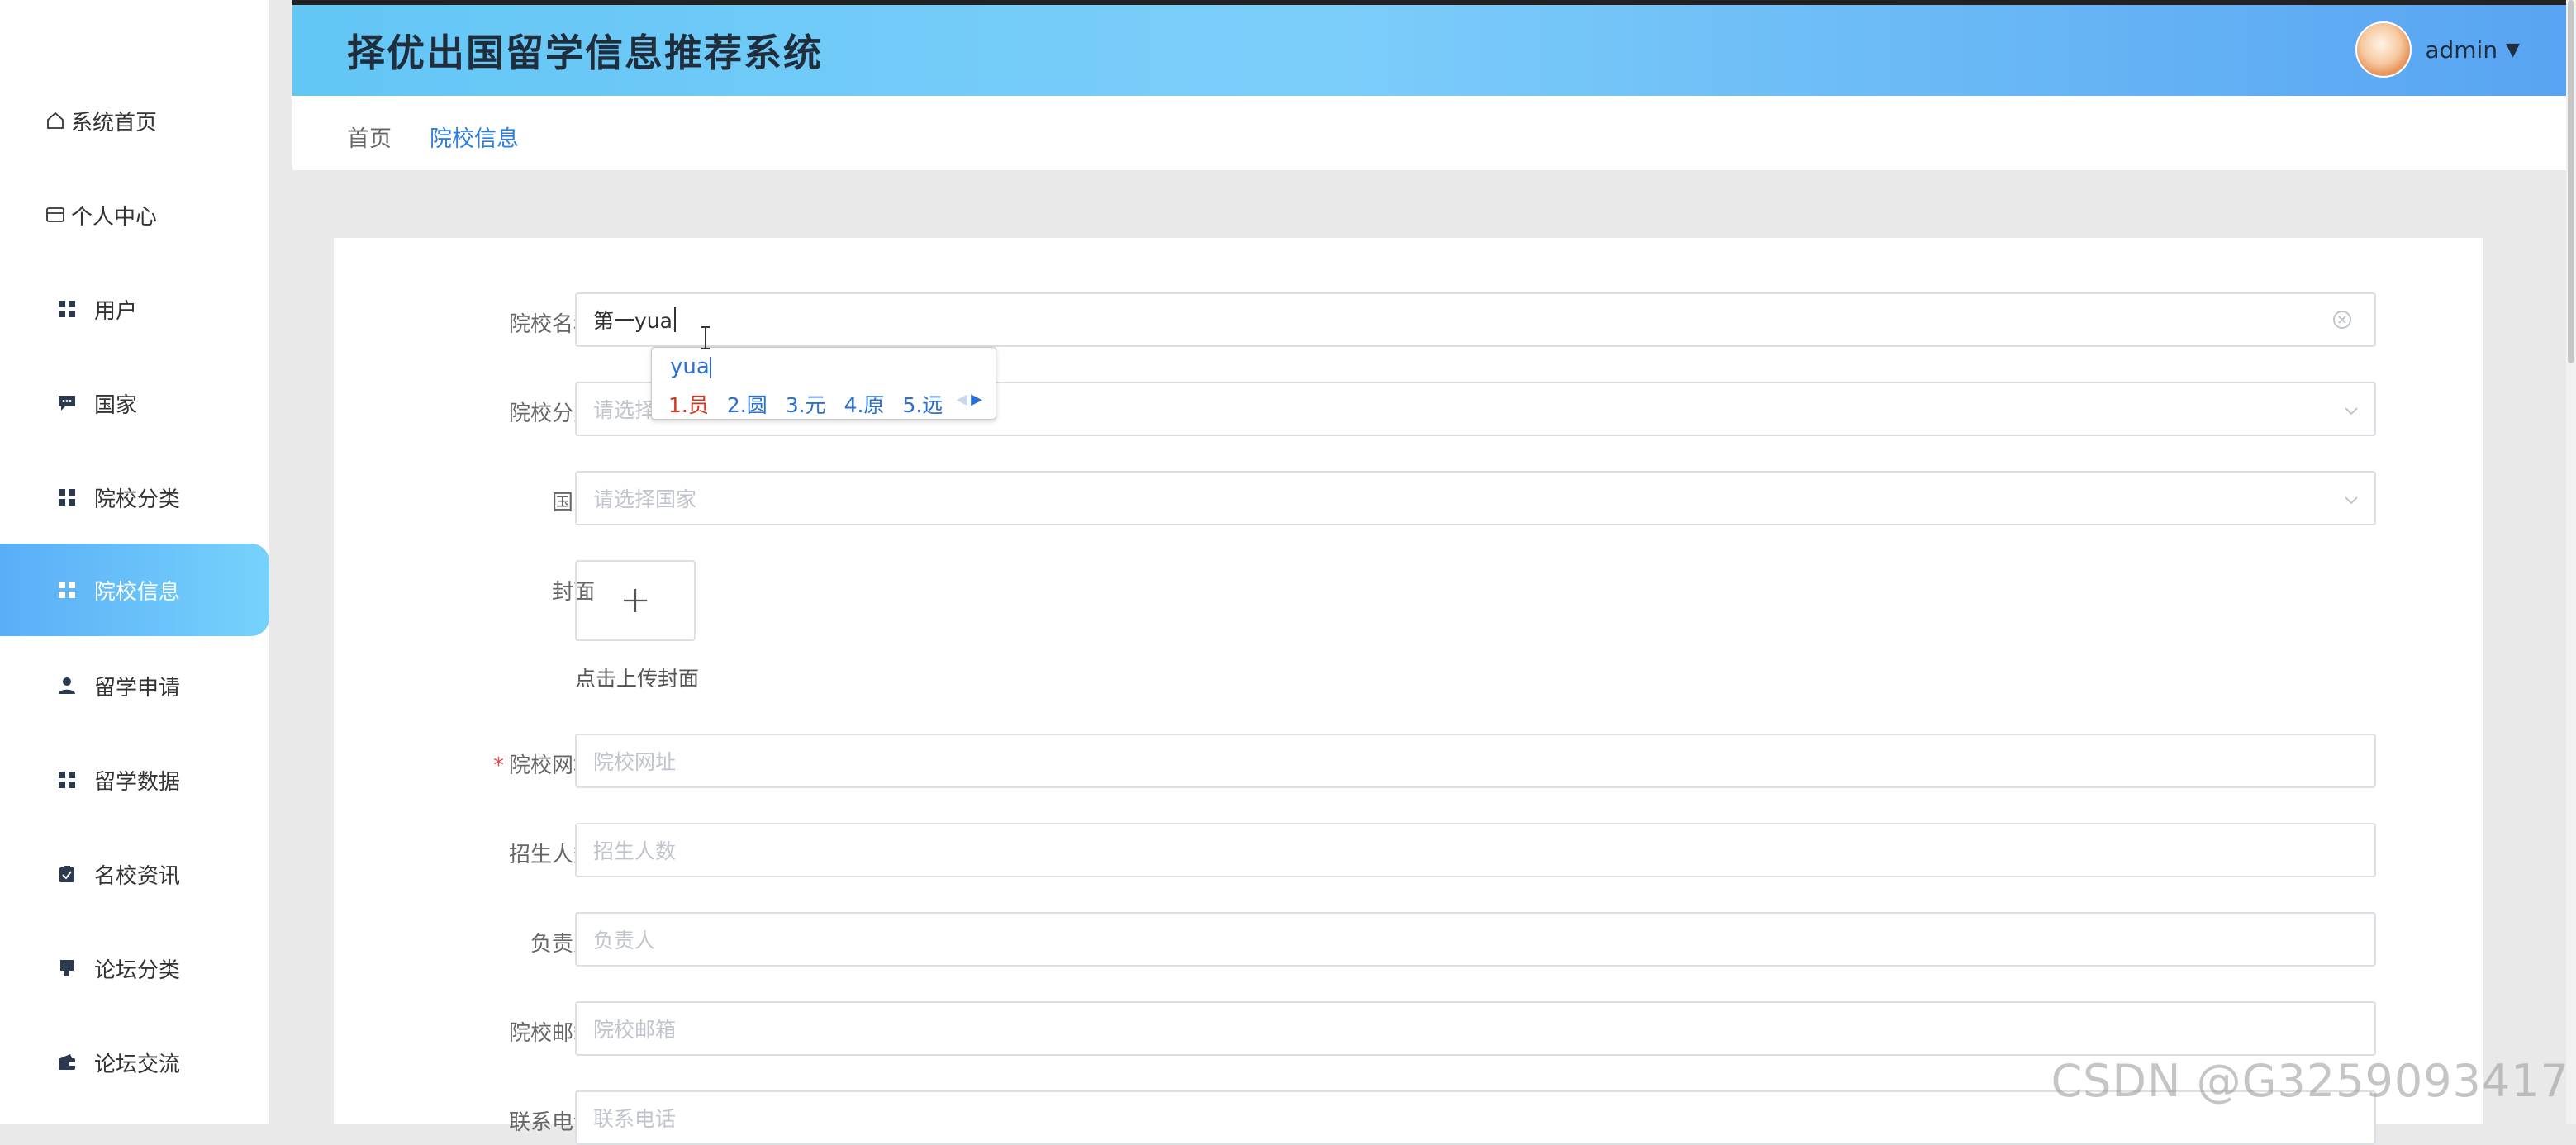 The width and height of the screenshot is (2576, 1145). What do you see at coordinates (55, 120) in the screenshot?
I see `home-icon` at bounding box center [55, 120].